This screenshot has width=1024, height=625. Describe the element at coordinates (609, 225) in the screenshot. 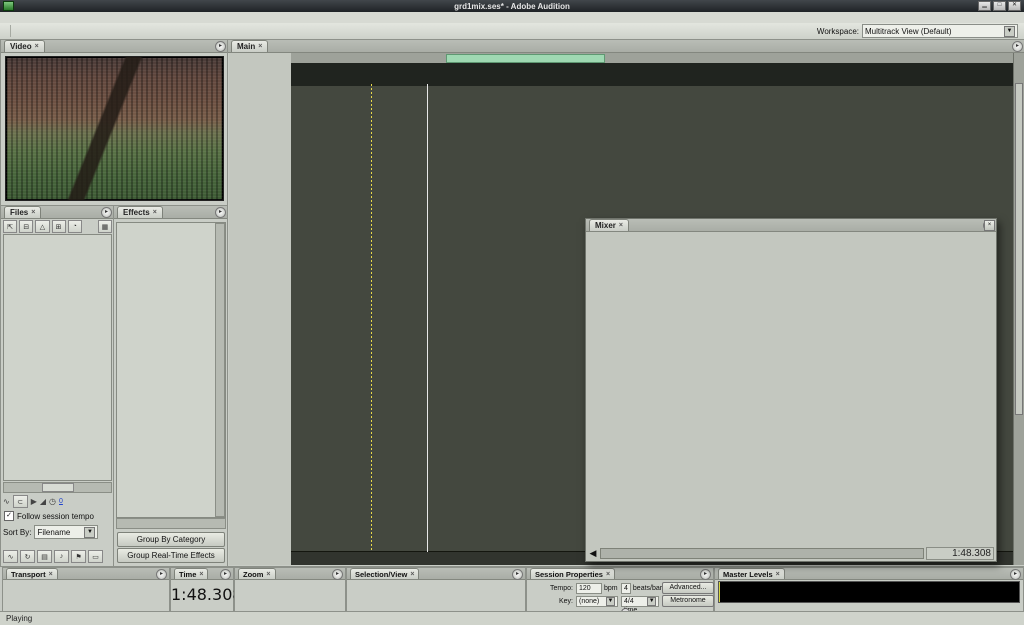

I see `tab-mixer: Mixer ×` at that location.